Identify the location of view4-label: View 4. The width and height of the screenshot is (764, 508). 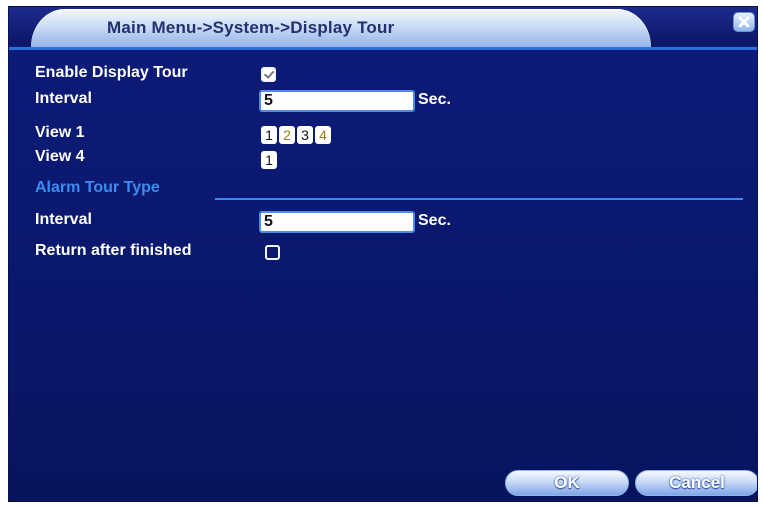
(60, 156).